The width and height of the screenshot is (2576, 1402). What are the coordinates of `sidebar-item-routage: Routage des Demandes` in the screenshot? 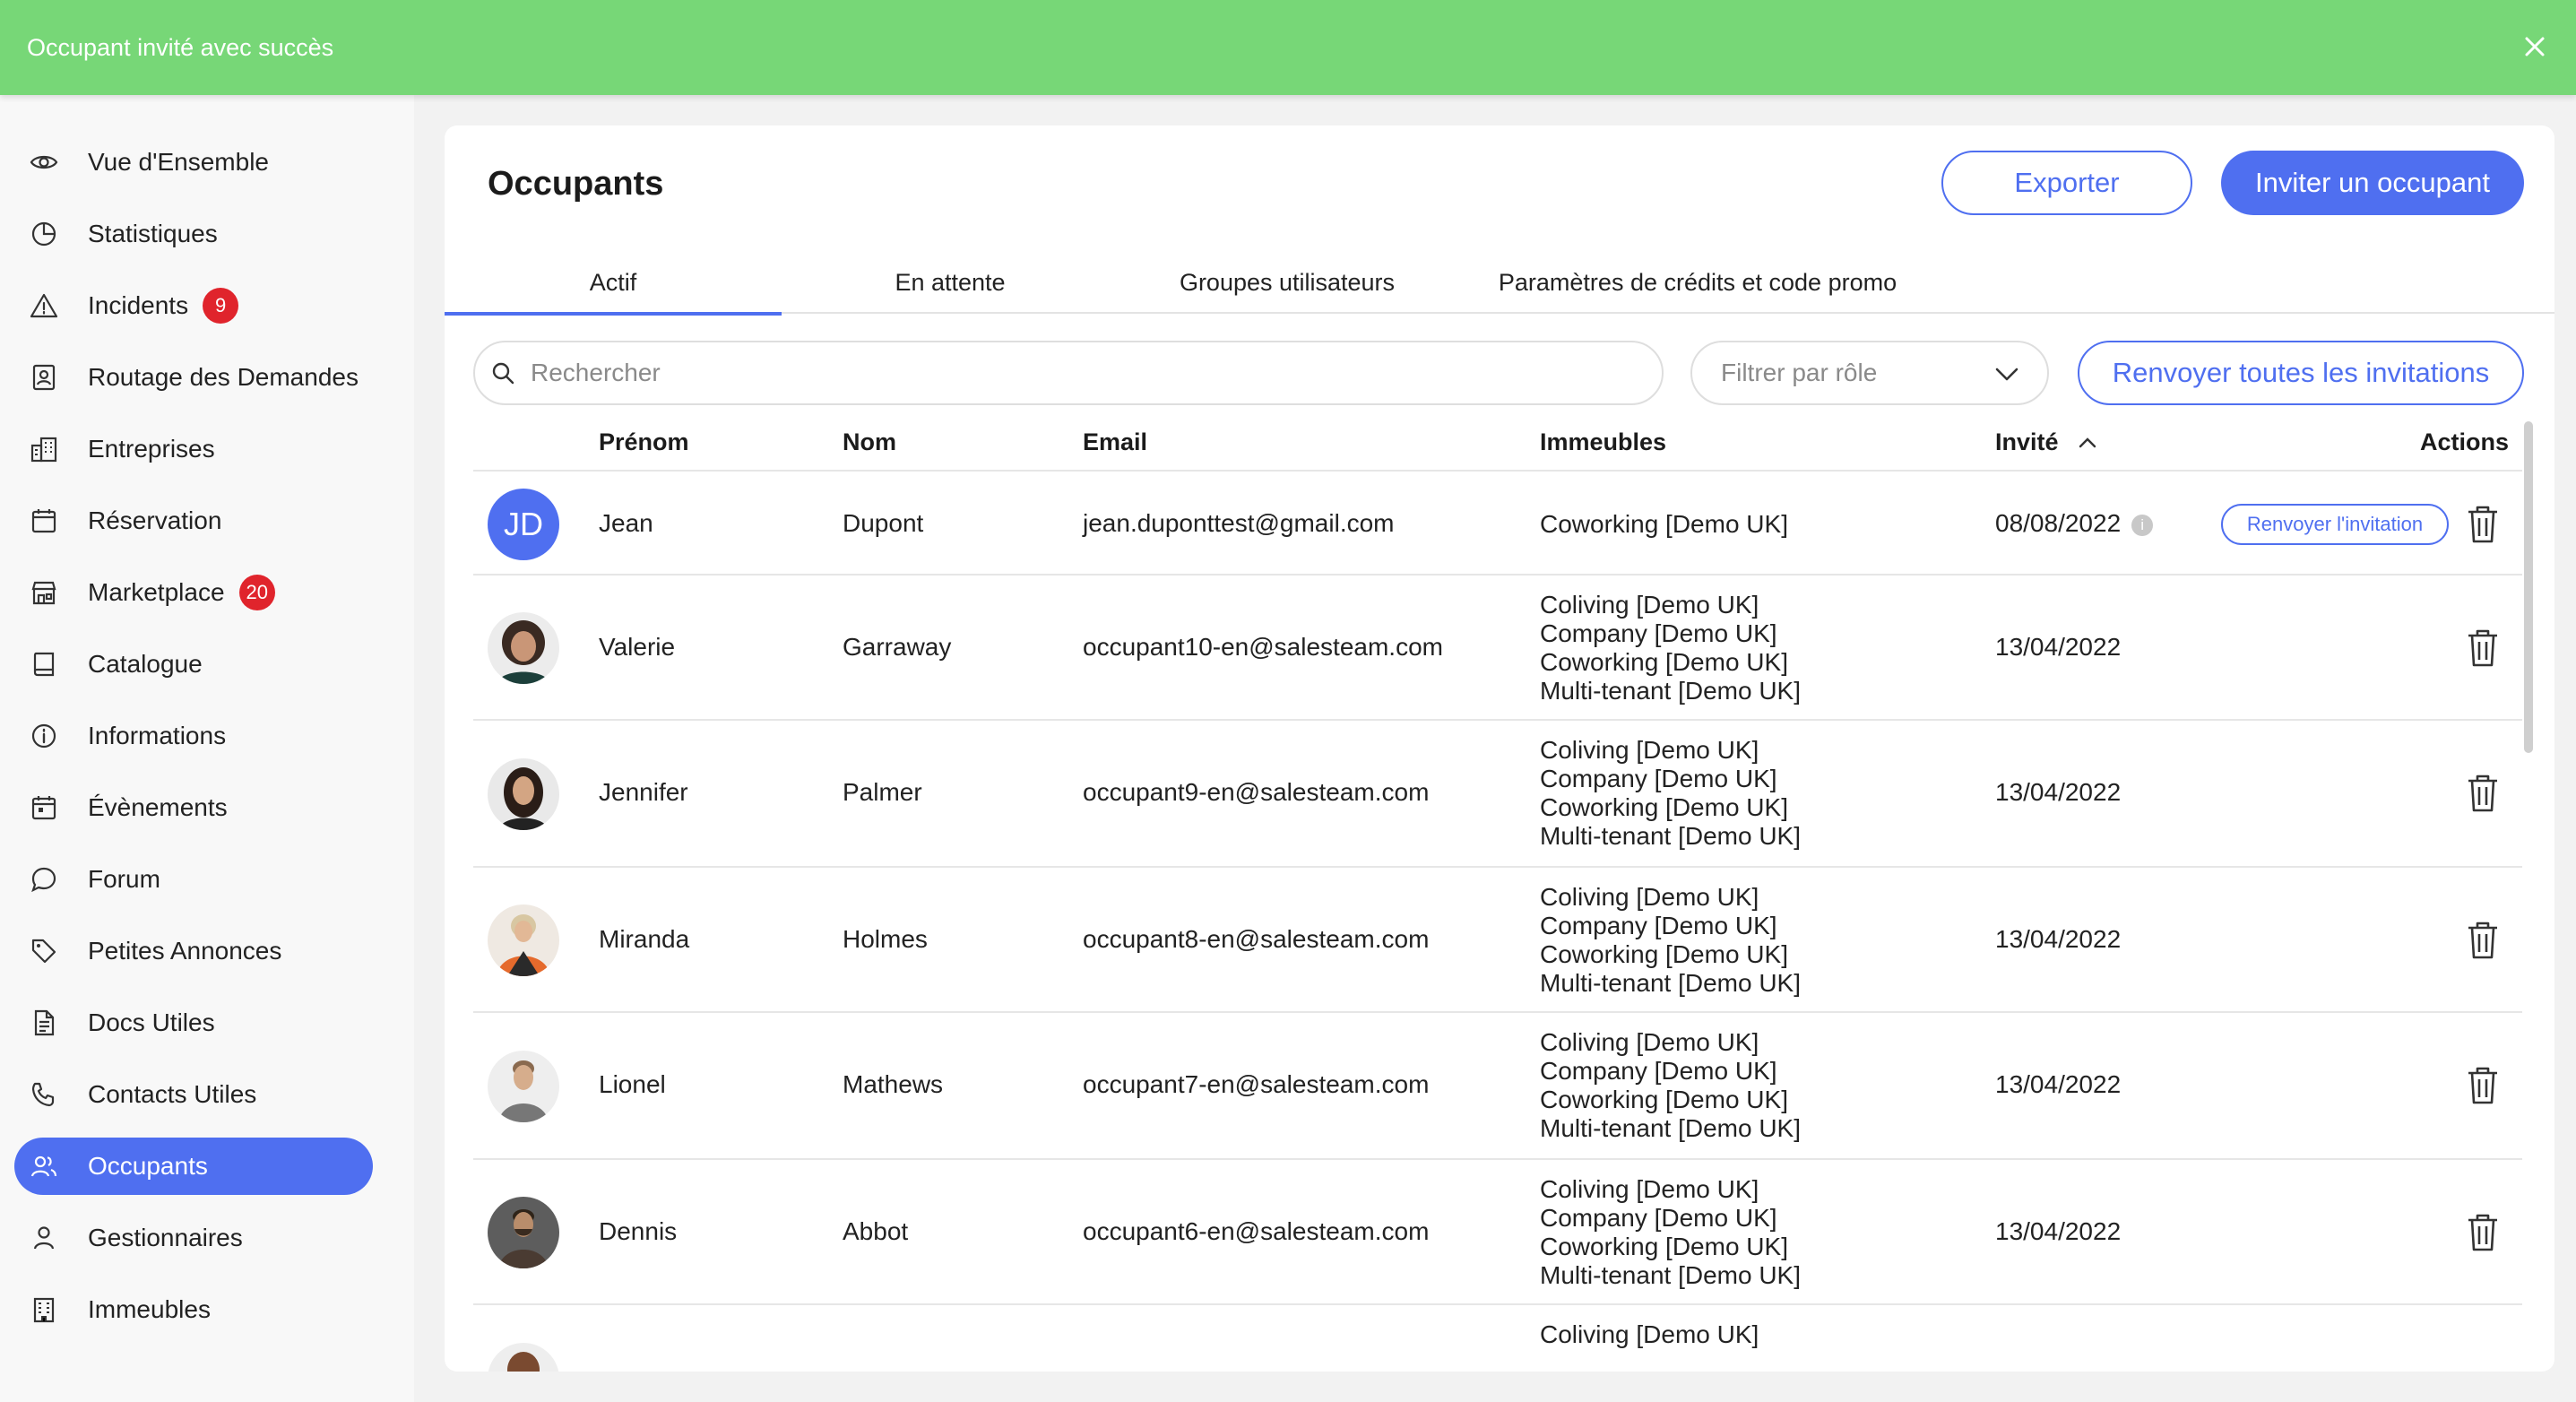 It's located at (193, 377).